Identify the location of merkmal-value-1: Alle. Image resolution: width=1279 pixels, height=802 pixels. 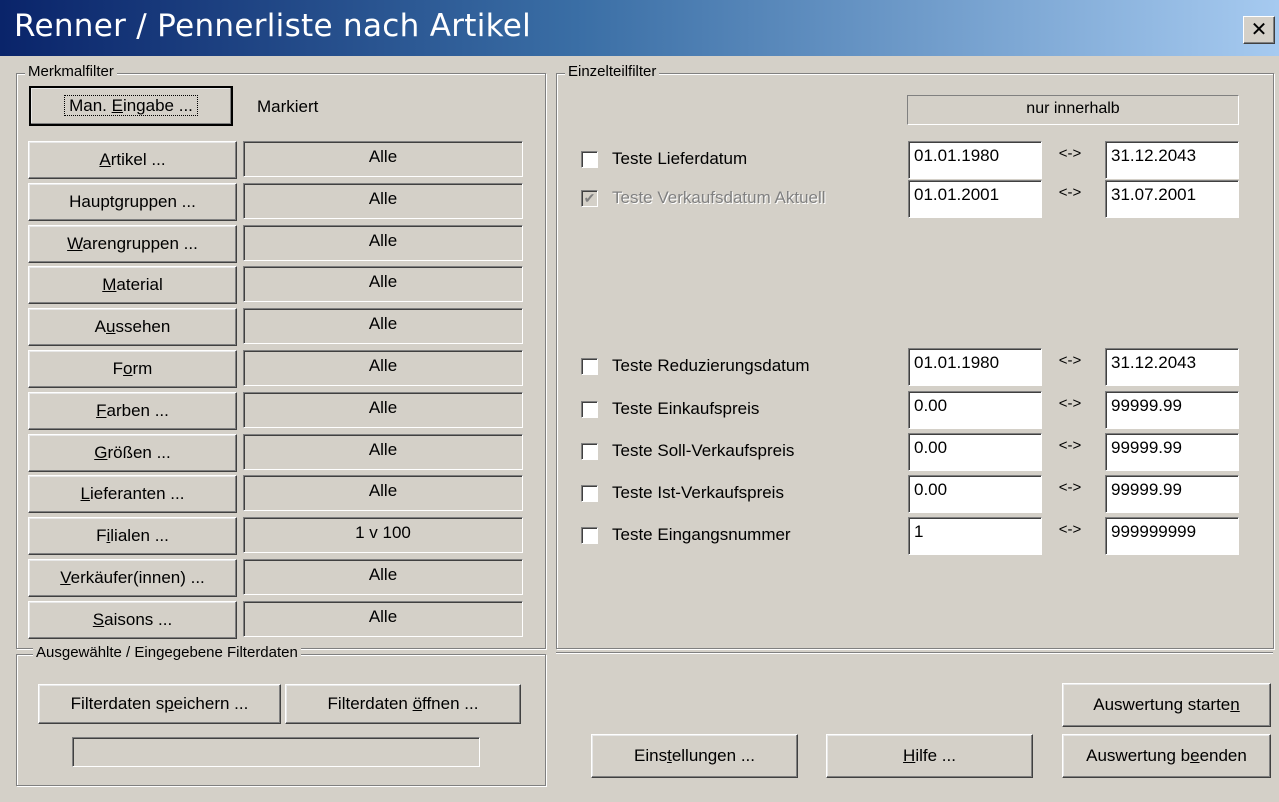
(383, 200).